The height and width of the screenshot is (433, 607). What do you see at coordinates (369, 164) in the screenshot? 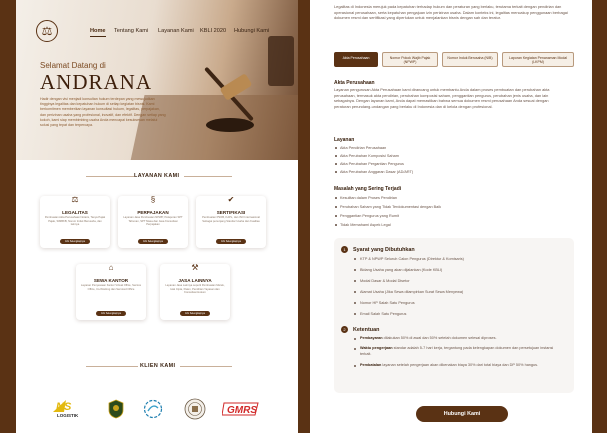
I see `list-item: Akta Perubahan Pergantian Pengurus` at bounding box center [369, 164].